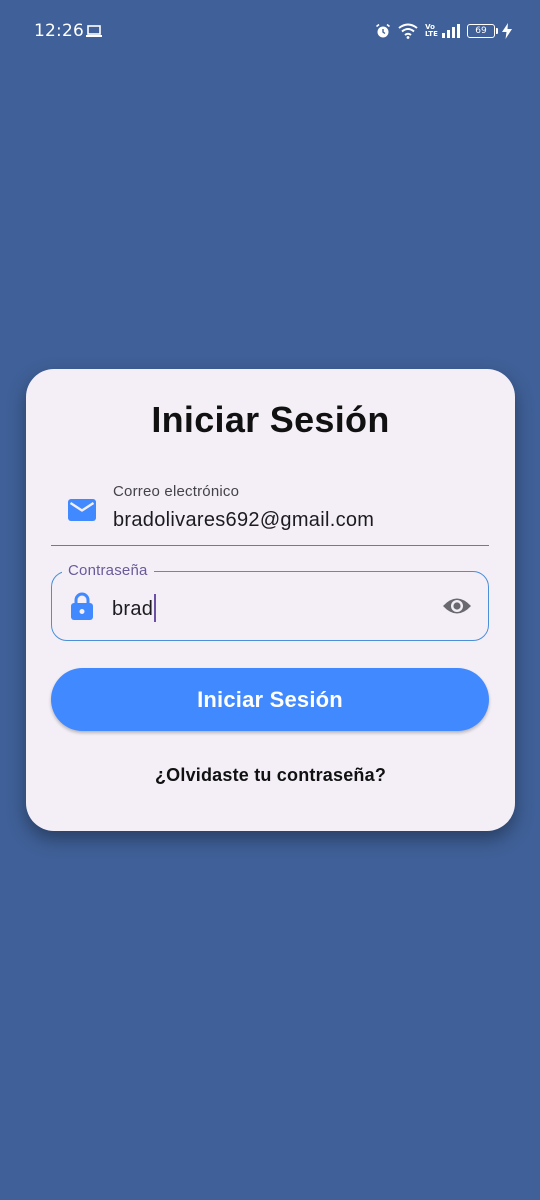  I want to click on lock-icon, so click(82, 606).